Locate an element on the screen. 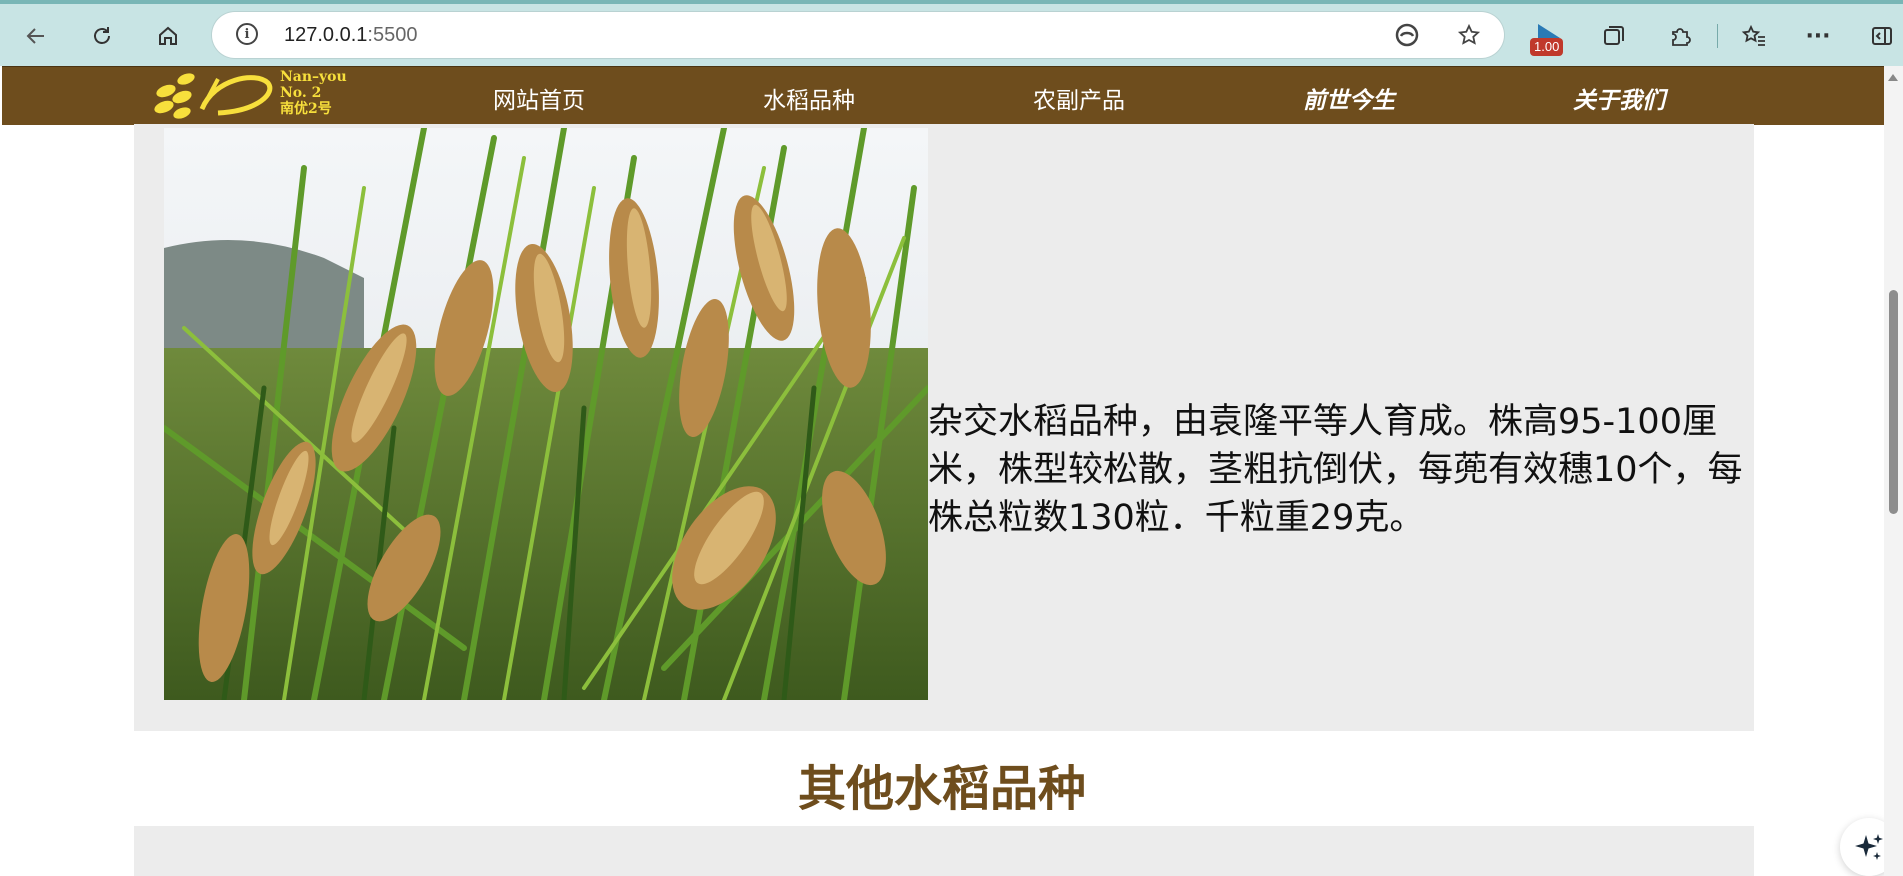 This screenshot has height=876, width=1903. address-bar: i 127.0.0.1:5500 is located at coordinates (858, 35).